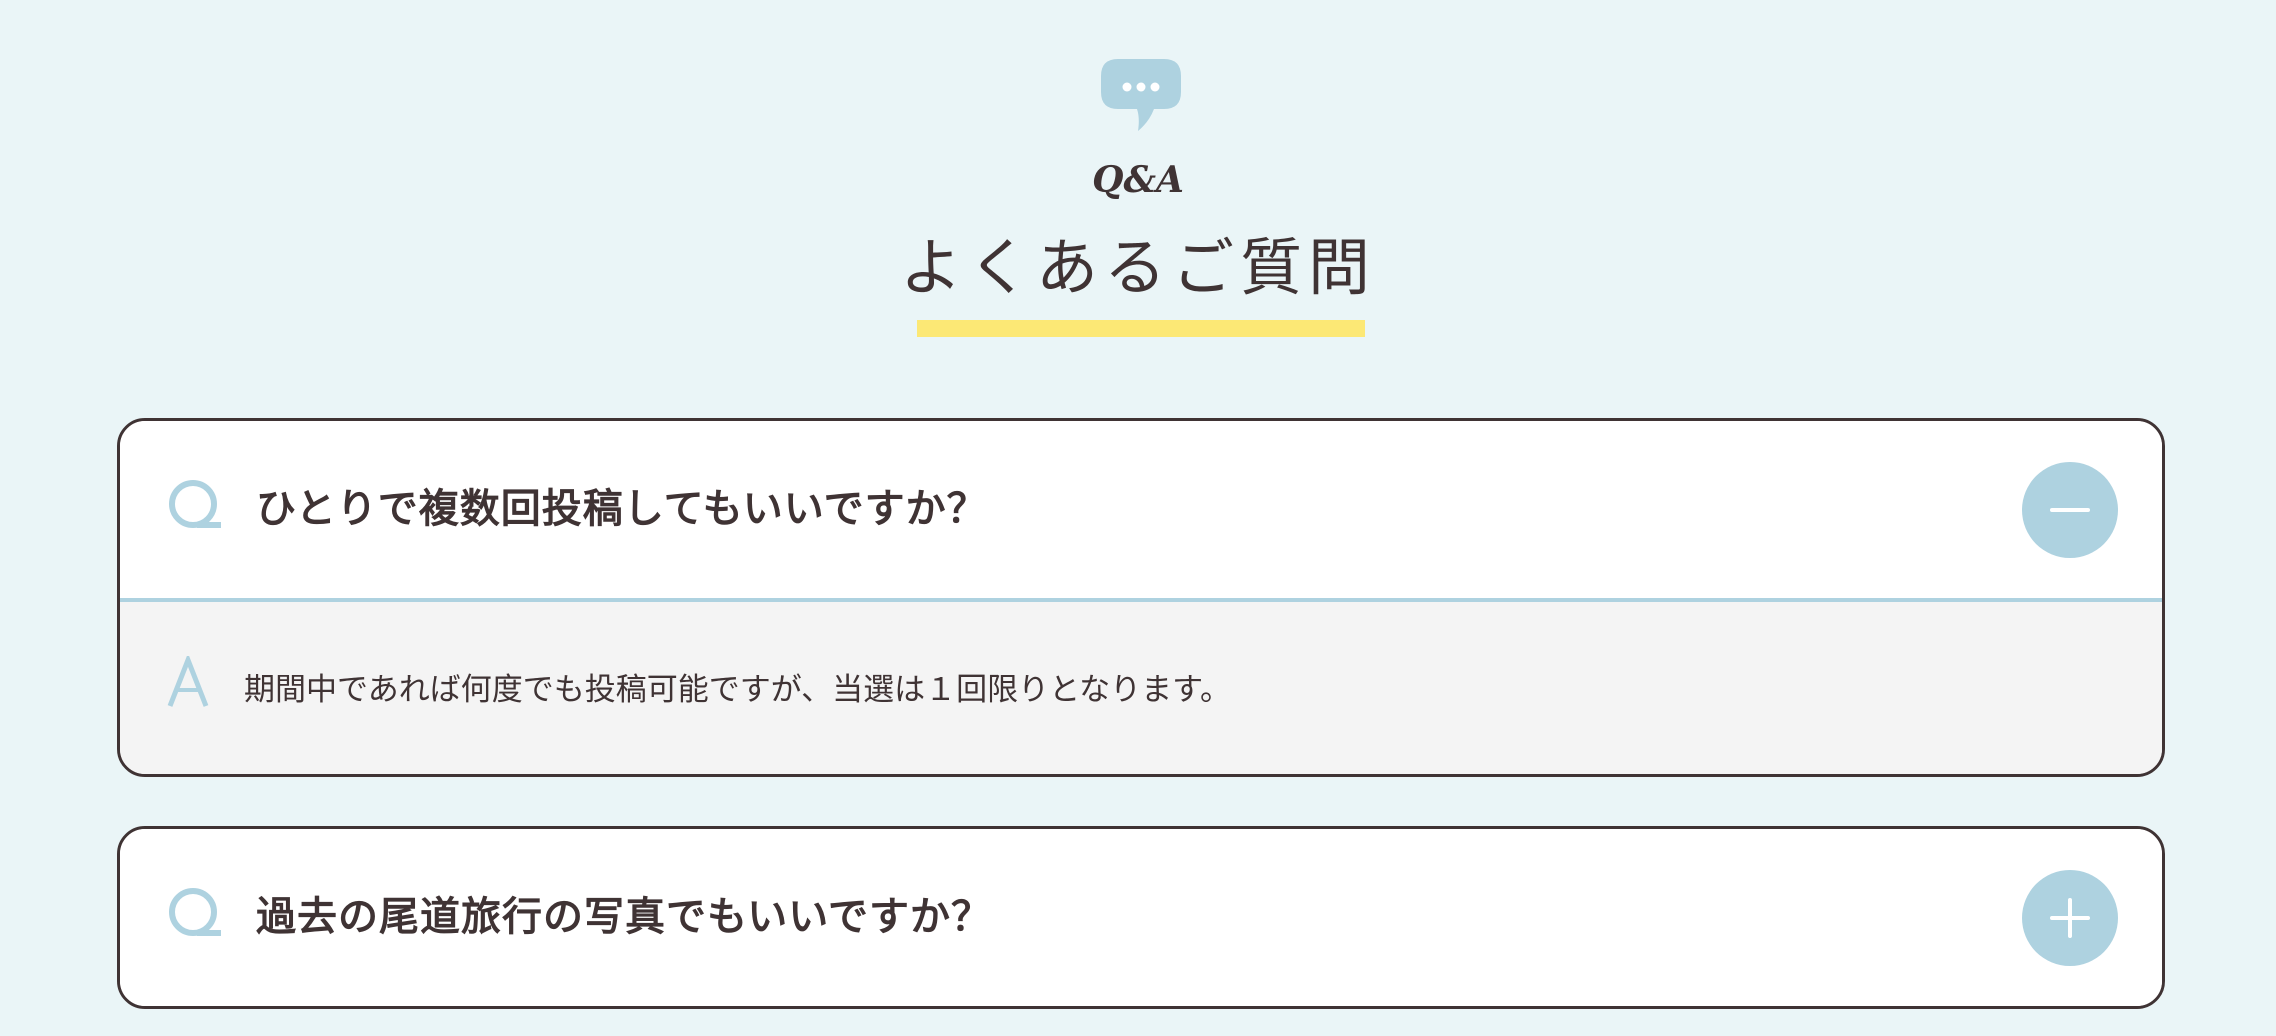 The width and height of the screenshot is (2276, 1036). I want to click on expand-button, so click(2070, 918).